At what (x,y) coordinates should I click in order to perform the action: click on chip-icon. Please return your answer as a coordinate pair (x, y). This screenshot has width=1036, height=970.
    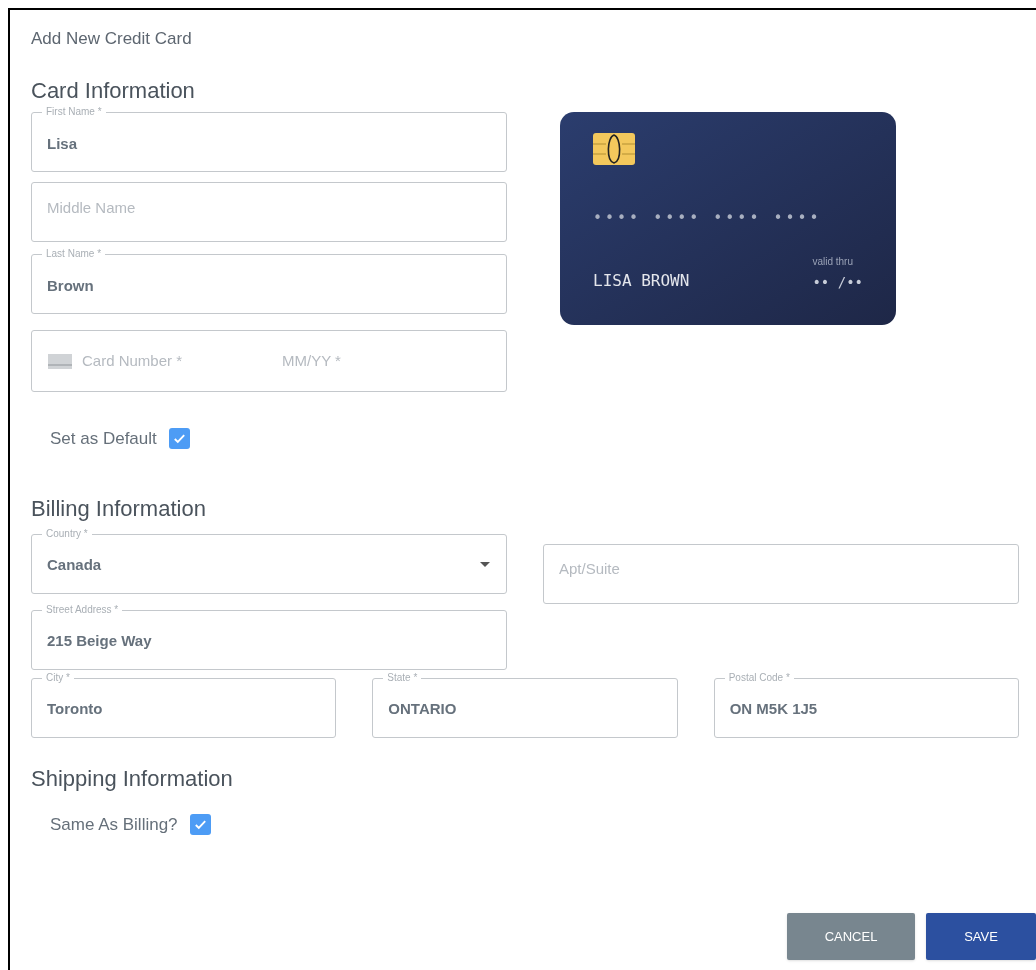
    Looking at the image, I should click on (614, 149).